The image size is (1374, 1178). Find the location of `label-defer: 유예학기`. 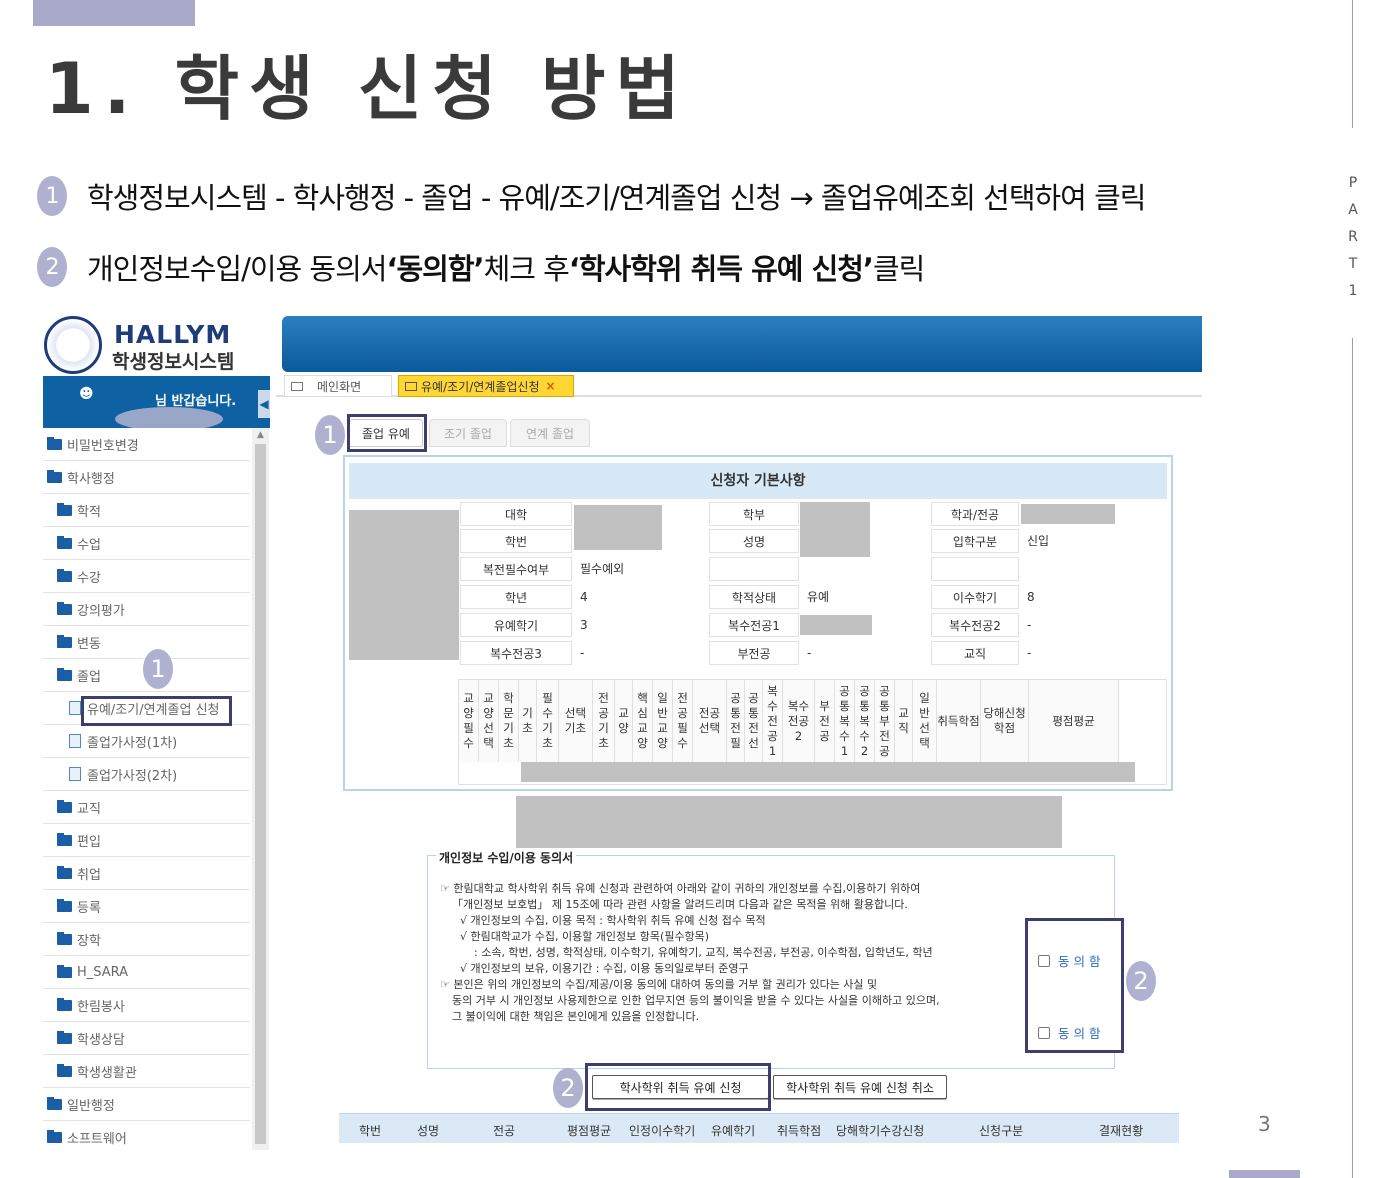

label-defer: 유예학기 is located at coordinates (516, 625).